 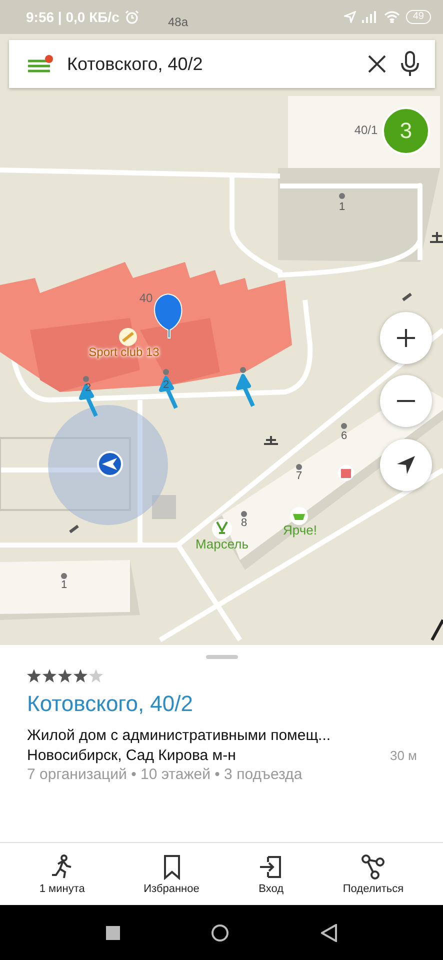 What do you see at coordinates (392, 17) in the screenshot?
I see `wifi-icon` at bounding box center [392, 17].